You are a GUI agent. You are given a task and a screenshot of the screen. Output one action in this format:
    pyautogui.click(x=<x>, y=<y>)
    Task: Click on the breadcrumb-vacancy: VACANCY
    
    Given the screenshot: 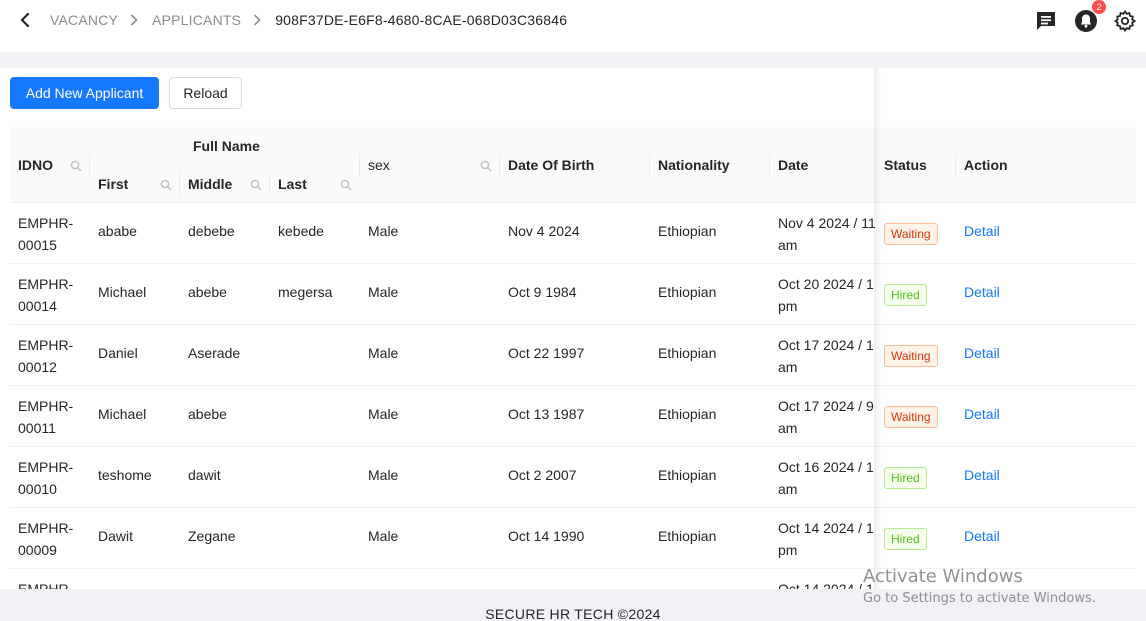 What is the action you would take?
    pyautogui.click(x=84, y=20)
    